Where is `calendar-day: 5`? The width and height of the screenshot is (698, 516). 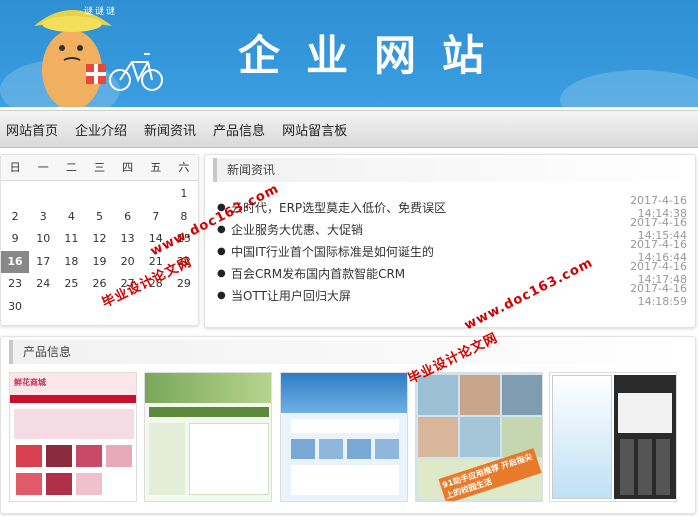
calendar-day: 5 is located at coordinates (99, 217).